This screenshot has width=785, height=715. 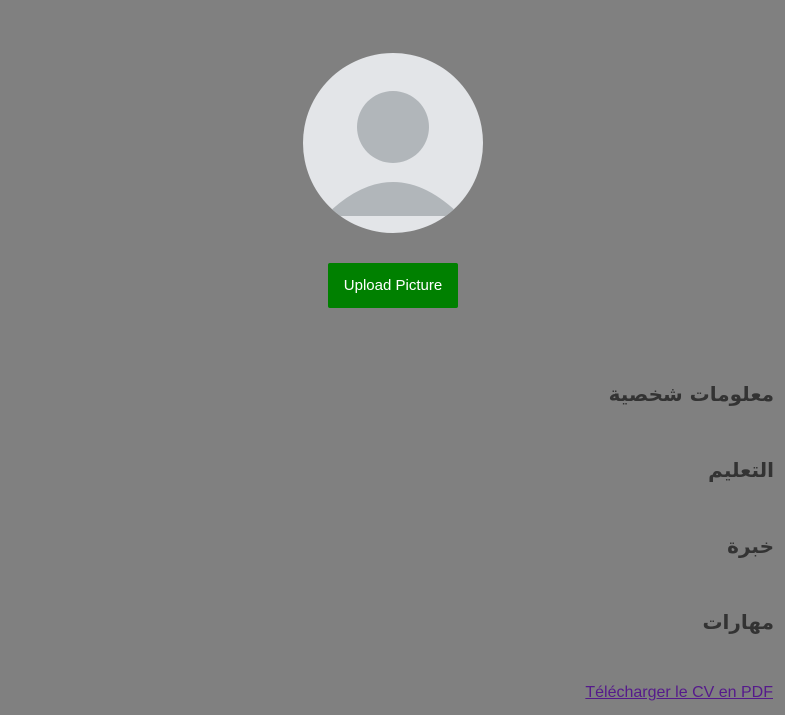 What do you see at coordinates (574, 410) in the screenshot?
I see `section-heading-personal-info: معلومات شخصية` at bounding box center [574, 410].